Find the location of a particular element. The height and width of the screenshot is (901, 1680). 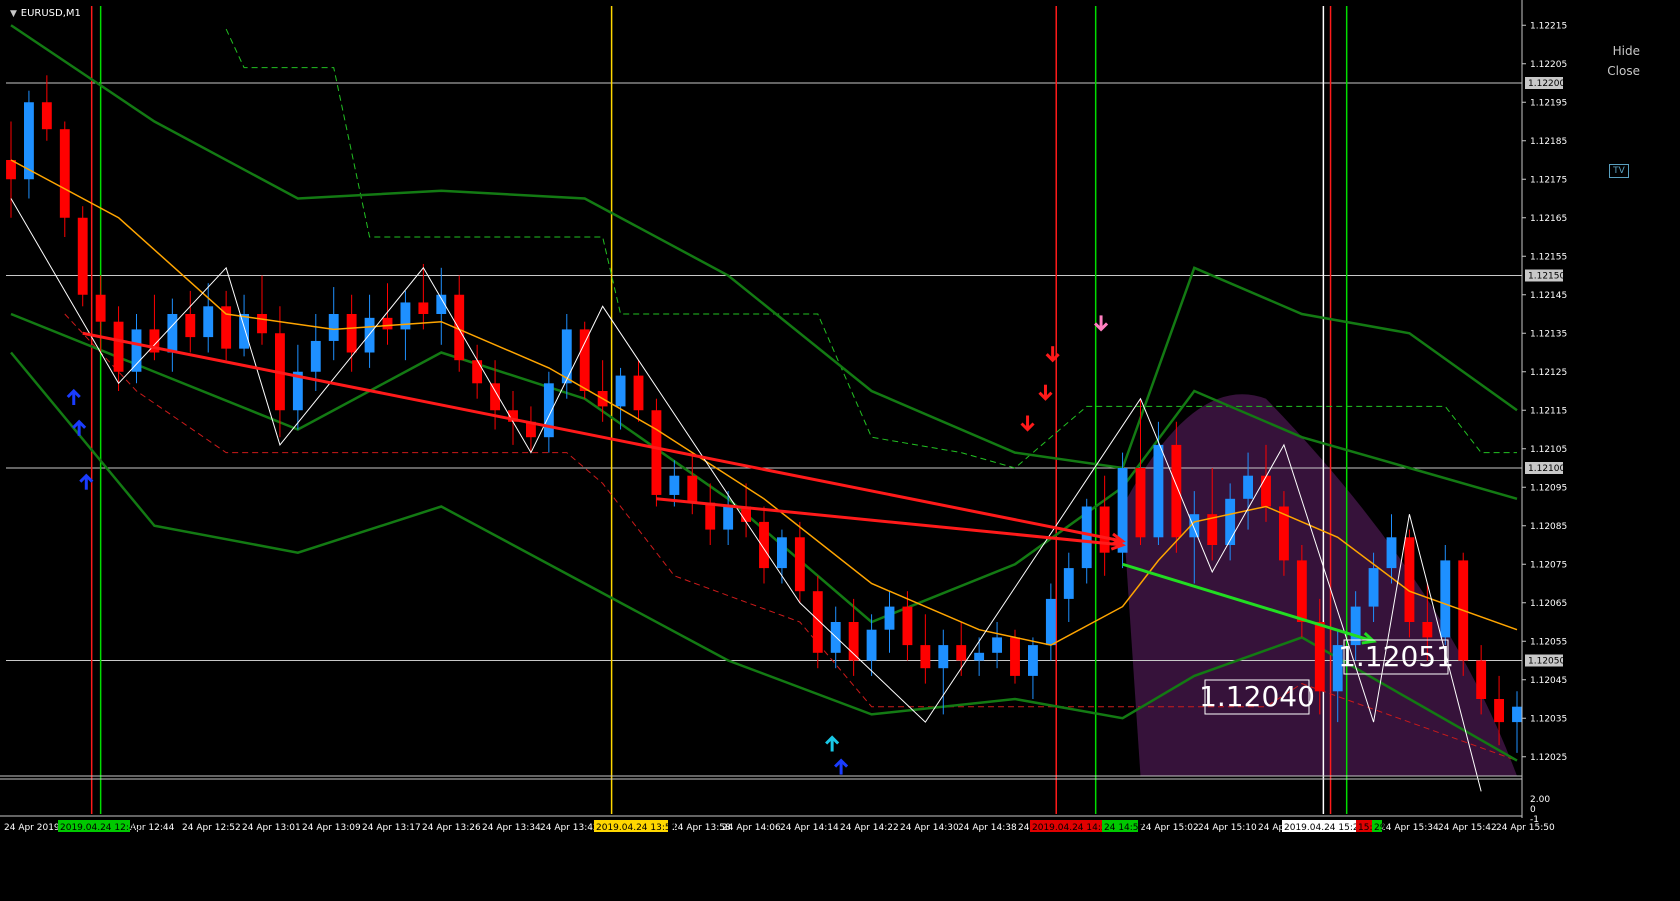

price-tick-label: 1.12215 is located at coordinates (1548, 26).